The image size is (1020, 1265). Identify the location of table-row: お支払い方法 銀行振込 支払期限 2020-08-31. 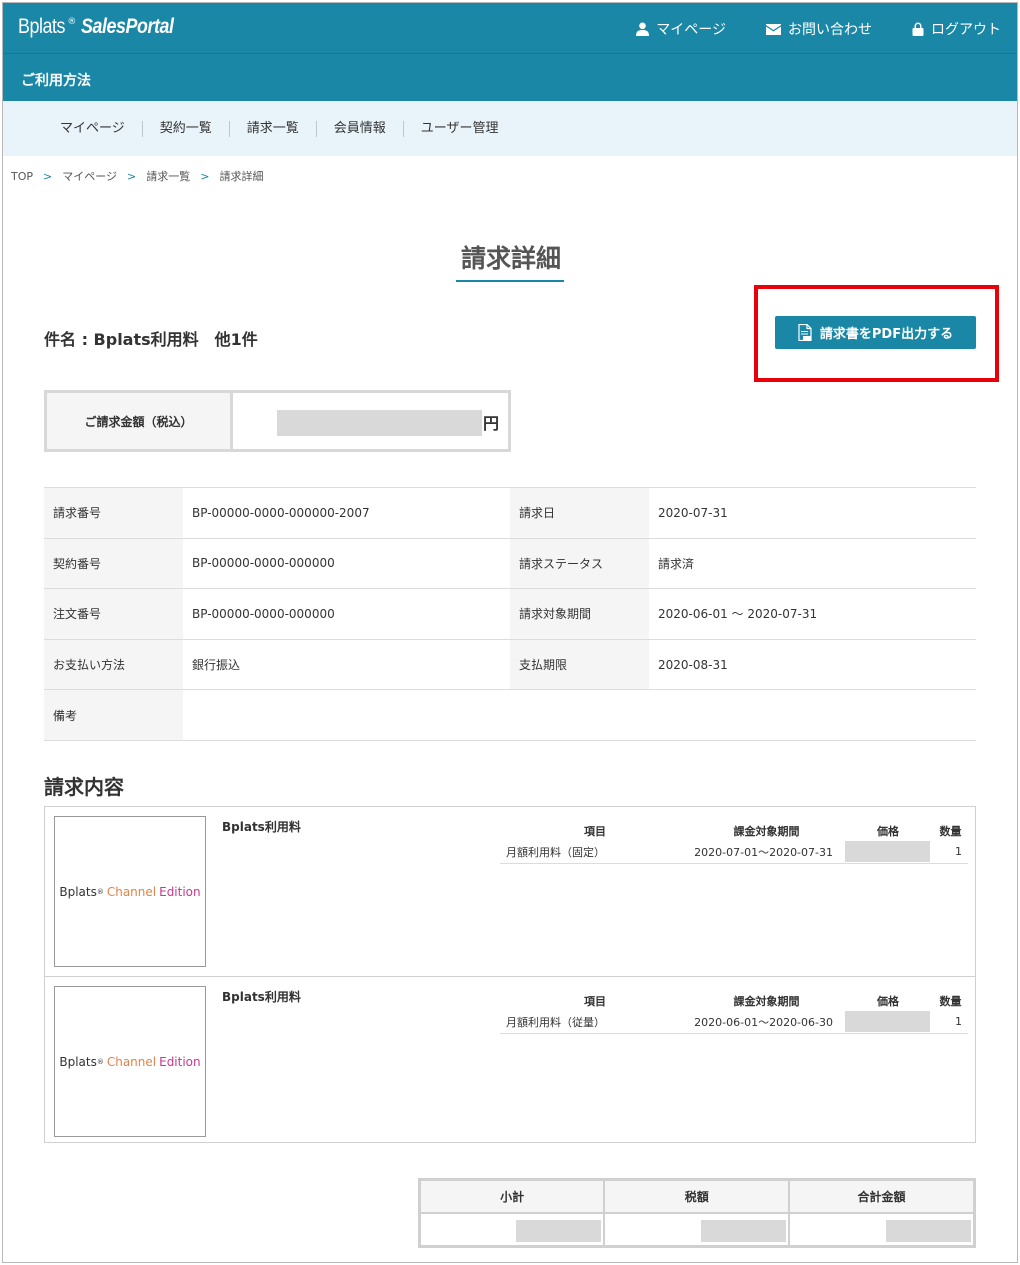
(510, 664).